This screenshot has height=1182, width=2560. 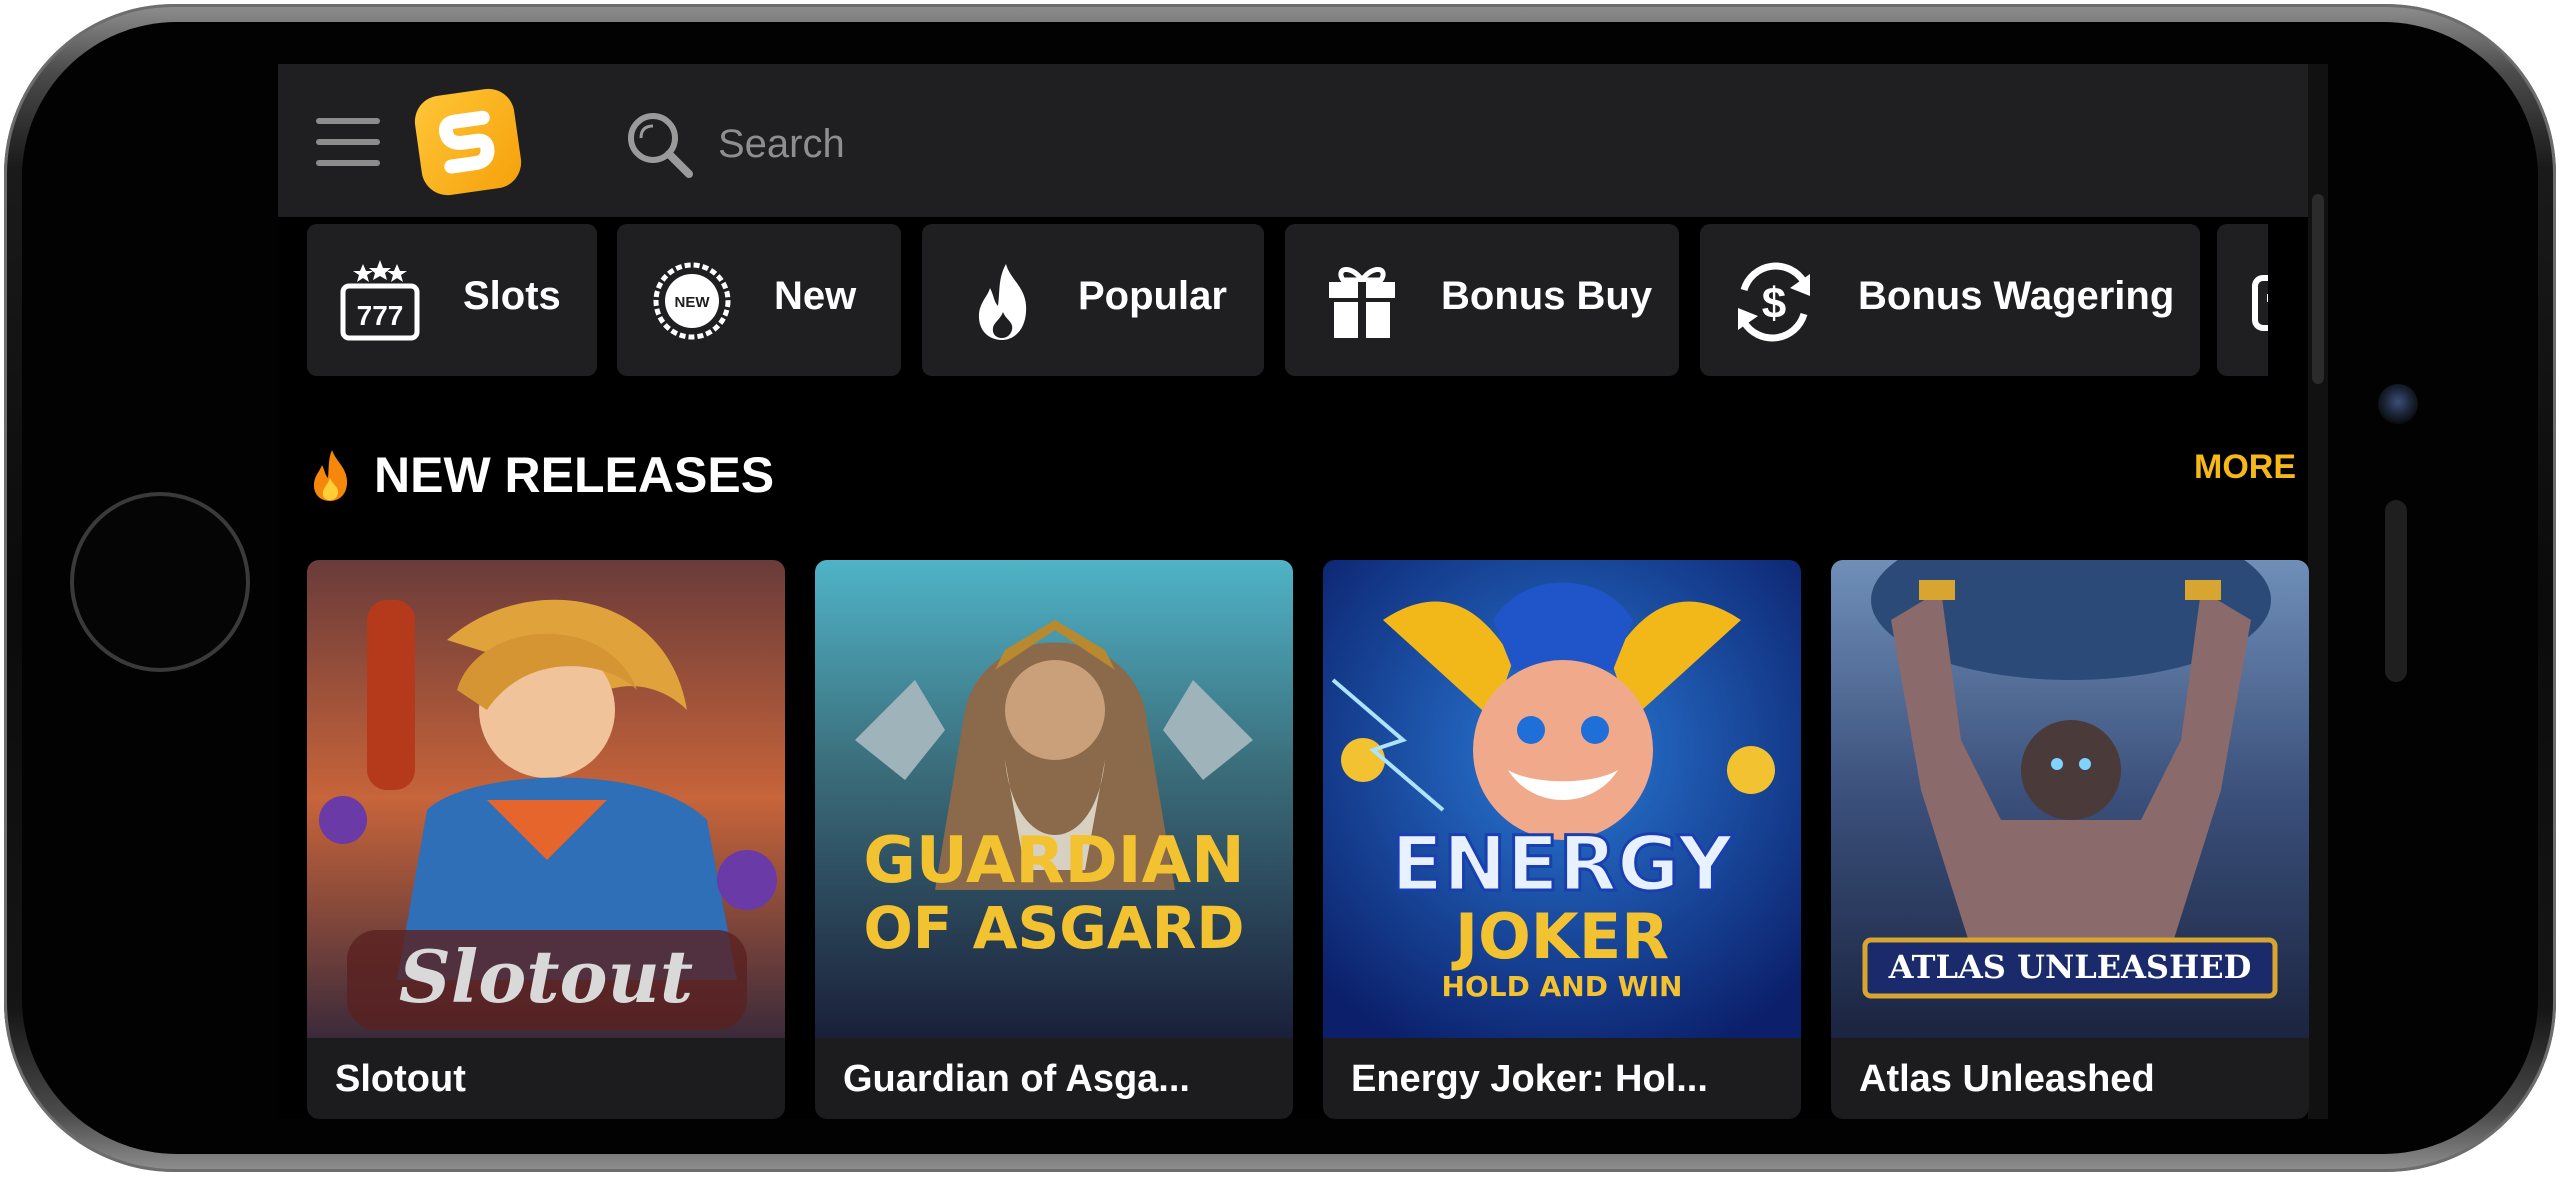 I want to click on speaker-grille, so click(x=2396, y=591).